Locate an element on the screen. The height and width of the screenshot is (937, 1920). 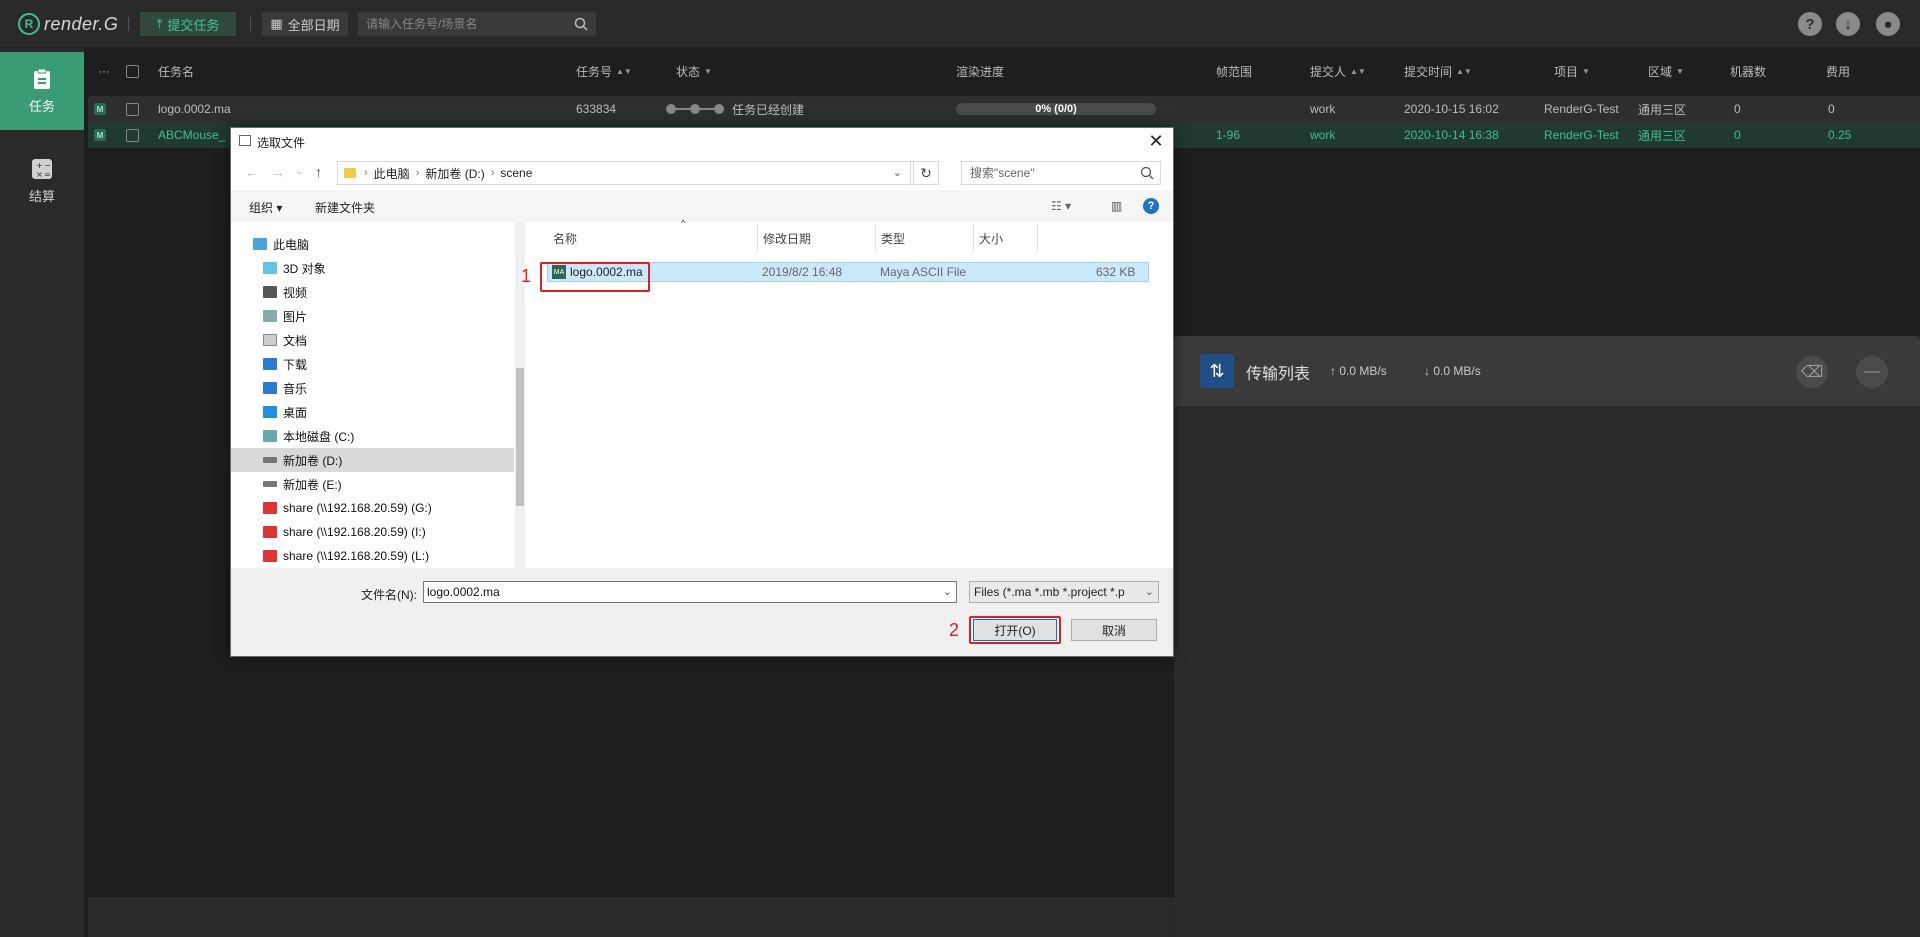
task-project: RenderG-Test is located at coordinates (1581, 109).